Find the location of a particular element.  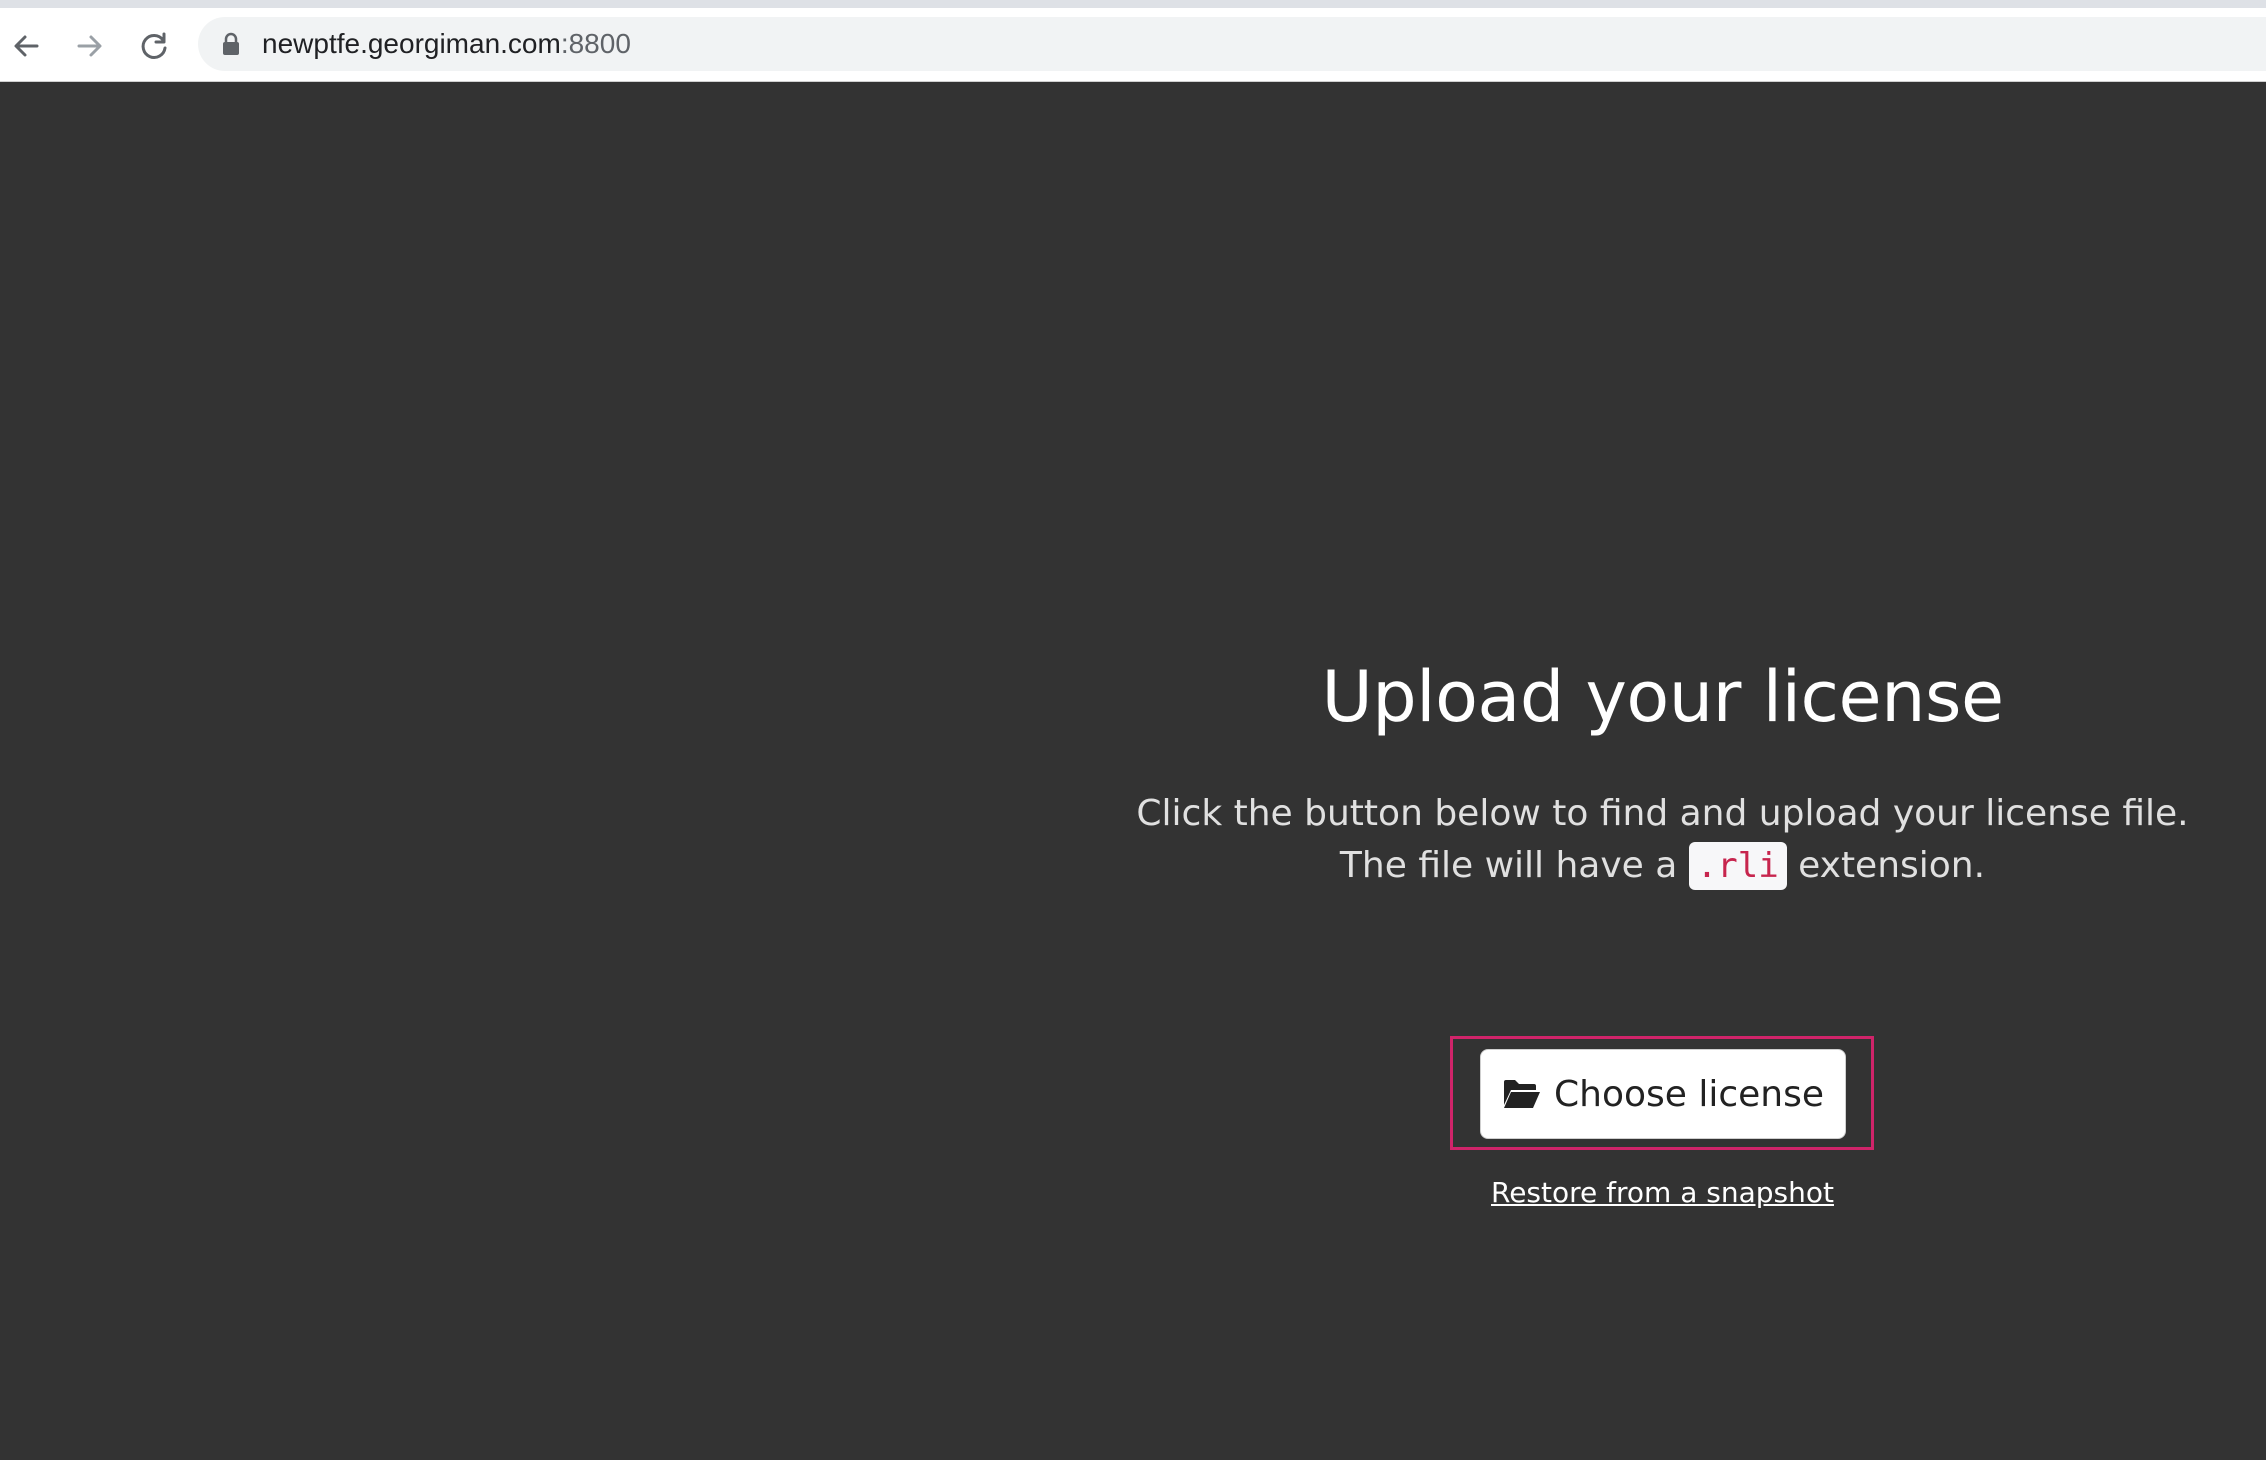

back-button is located at coordinates (26, 46).